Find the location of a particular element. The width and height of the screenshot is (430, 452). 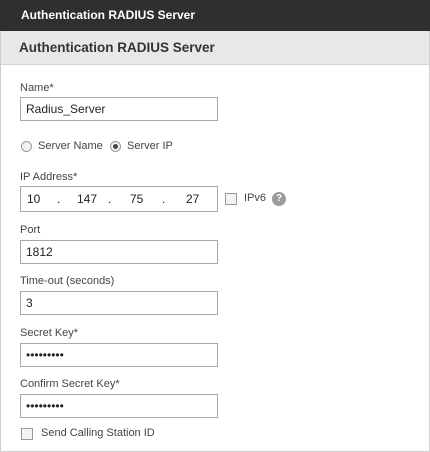

window-title: Authentication RADIUS Server is located at coordinates (215, 15).